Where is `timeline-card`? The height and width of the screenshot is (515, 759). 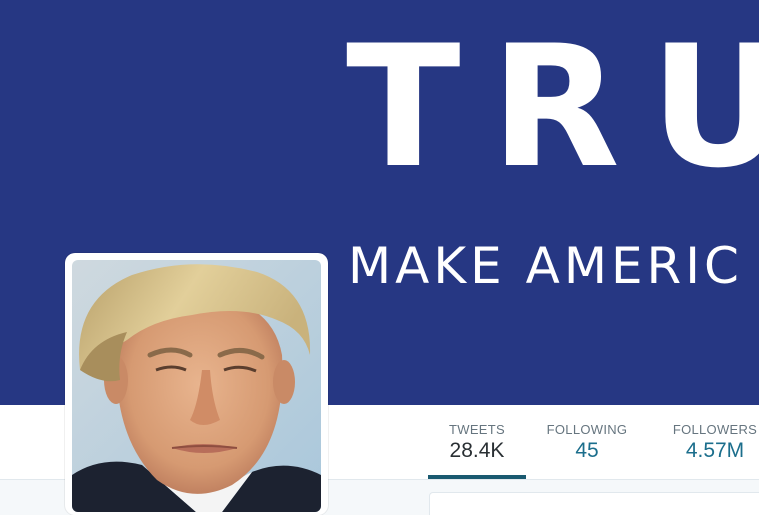
timeline-card is located at coordinates (594, 503).